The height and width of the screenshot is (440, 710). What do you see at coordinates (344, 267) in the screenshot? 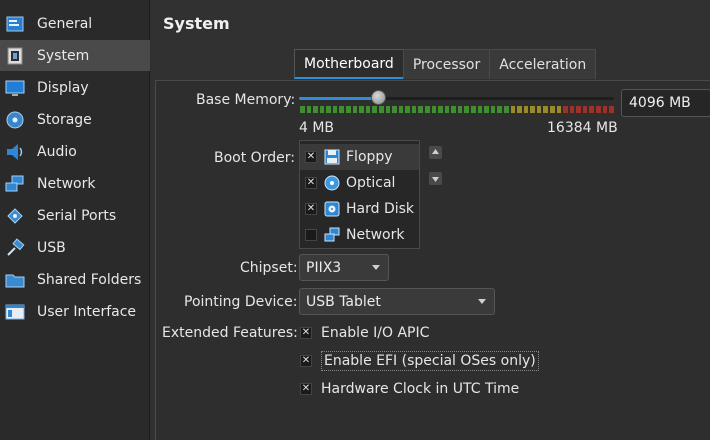
I see `chipset-select: PIIX3` at bounding box center [344, 267].